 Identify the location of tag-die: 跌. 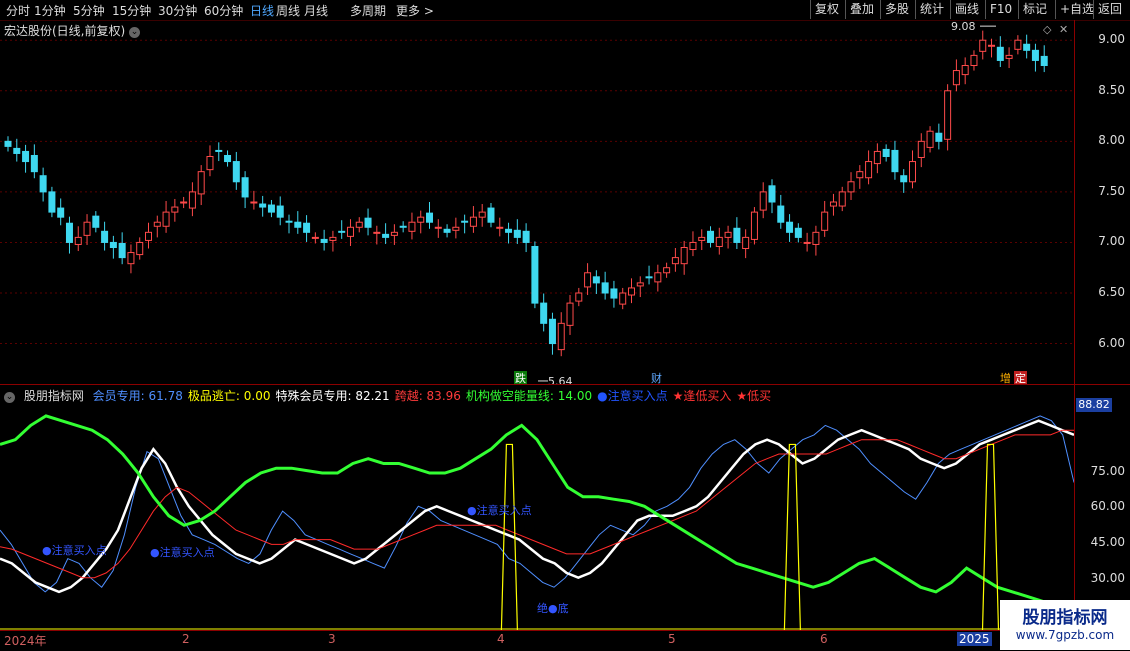
(520, 377).